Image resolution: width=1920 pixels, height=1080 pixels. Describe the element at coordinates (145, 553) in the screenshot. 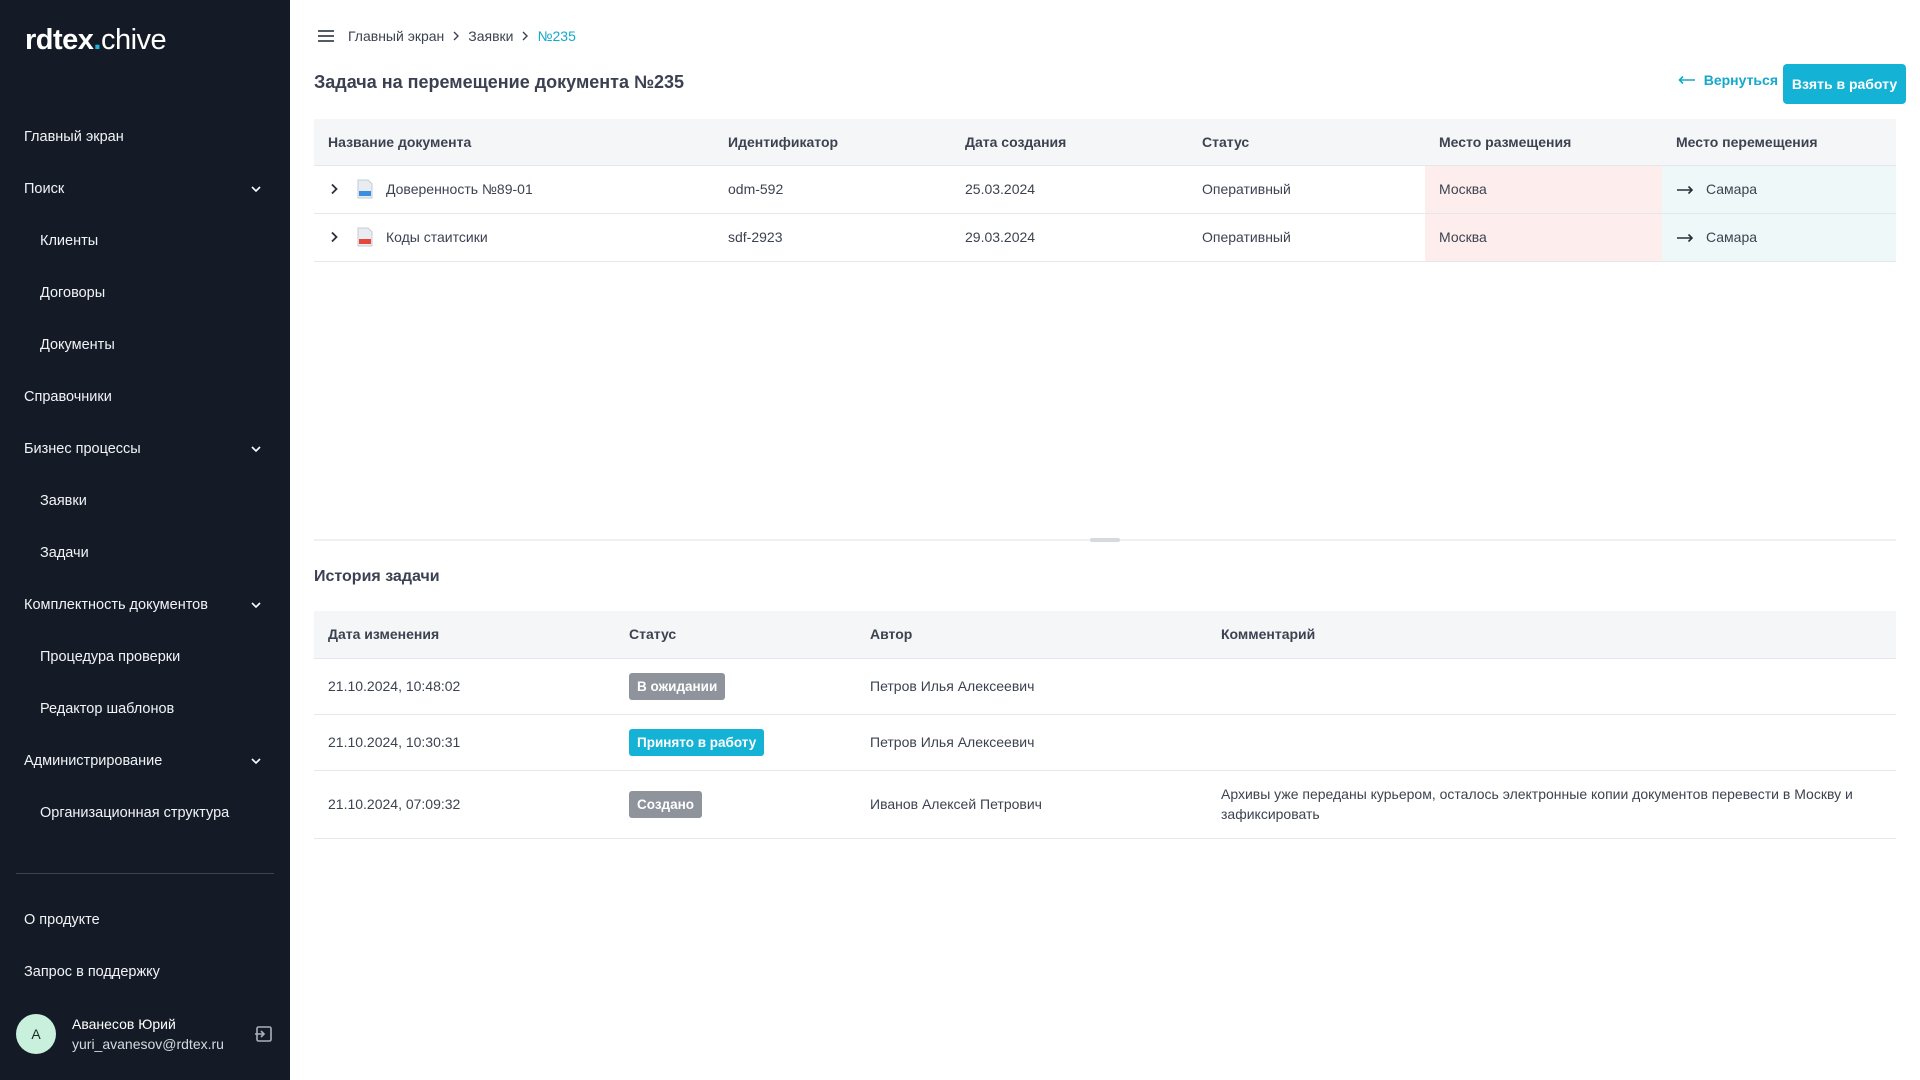

I see `sidebar-item: Задачи` at that location.